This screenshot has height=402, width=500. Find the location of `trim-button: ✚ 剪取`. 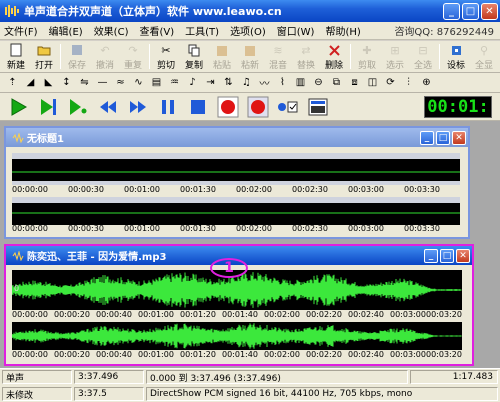

trim-button: ✚ 剪取 is located at coordinates (367, 56).